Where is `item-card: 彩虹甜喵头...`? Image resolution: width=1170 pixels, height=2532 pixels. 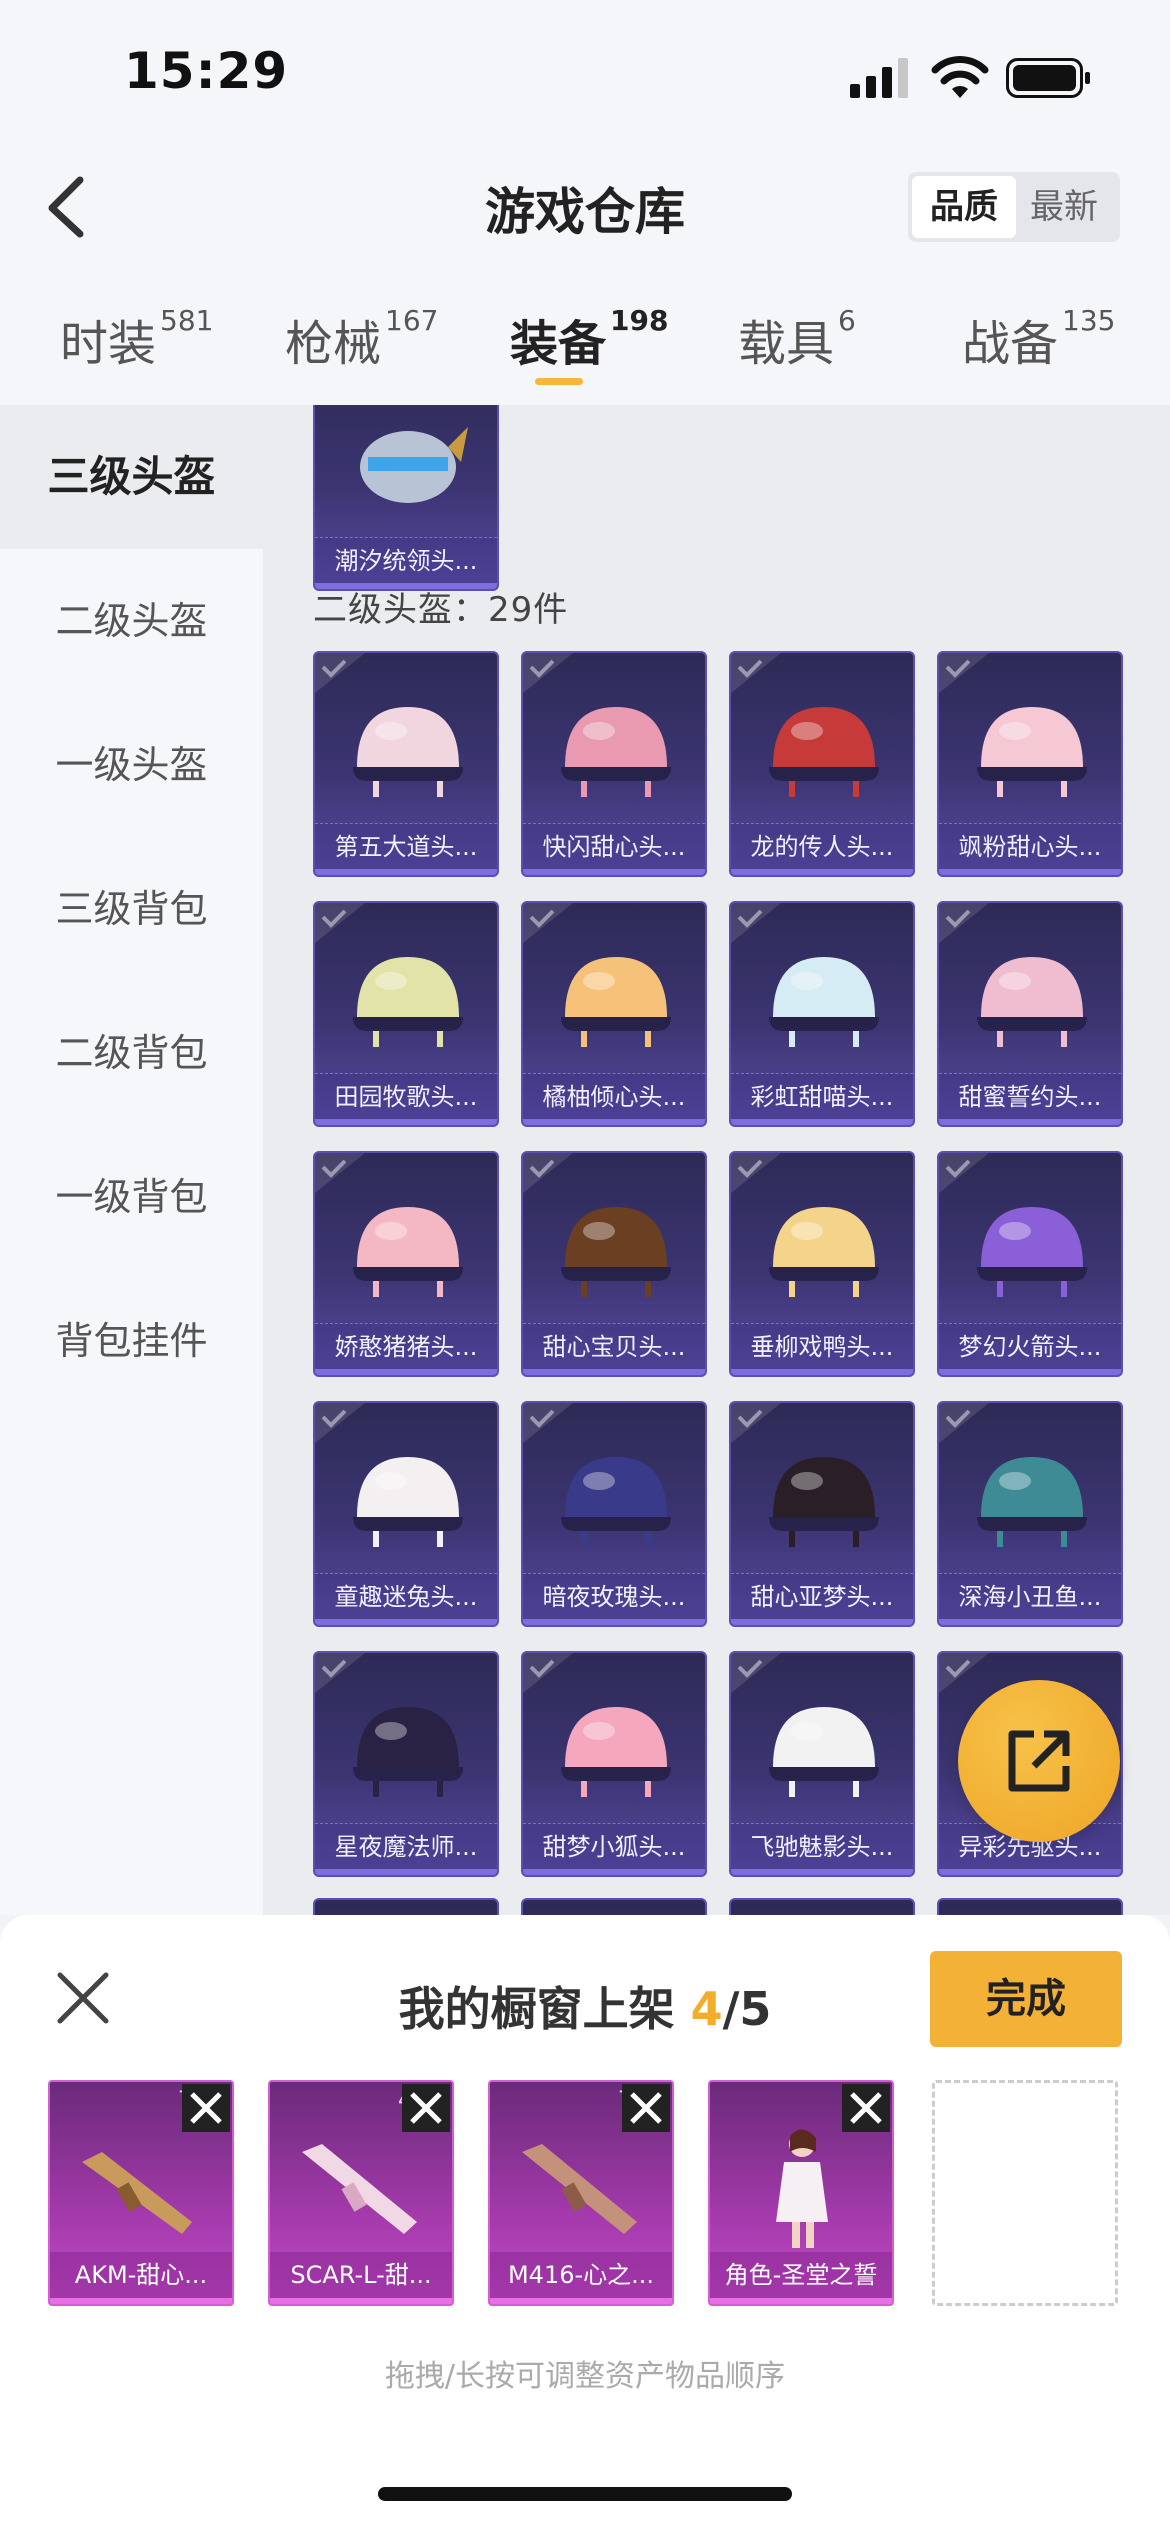
item-card: 彩虹甜喵头... is located at coordinates (822, 1014).